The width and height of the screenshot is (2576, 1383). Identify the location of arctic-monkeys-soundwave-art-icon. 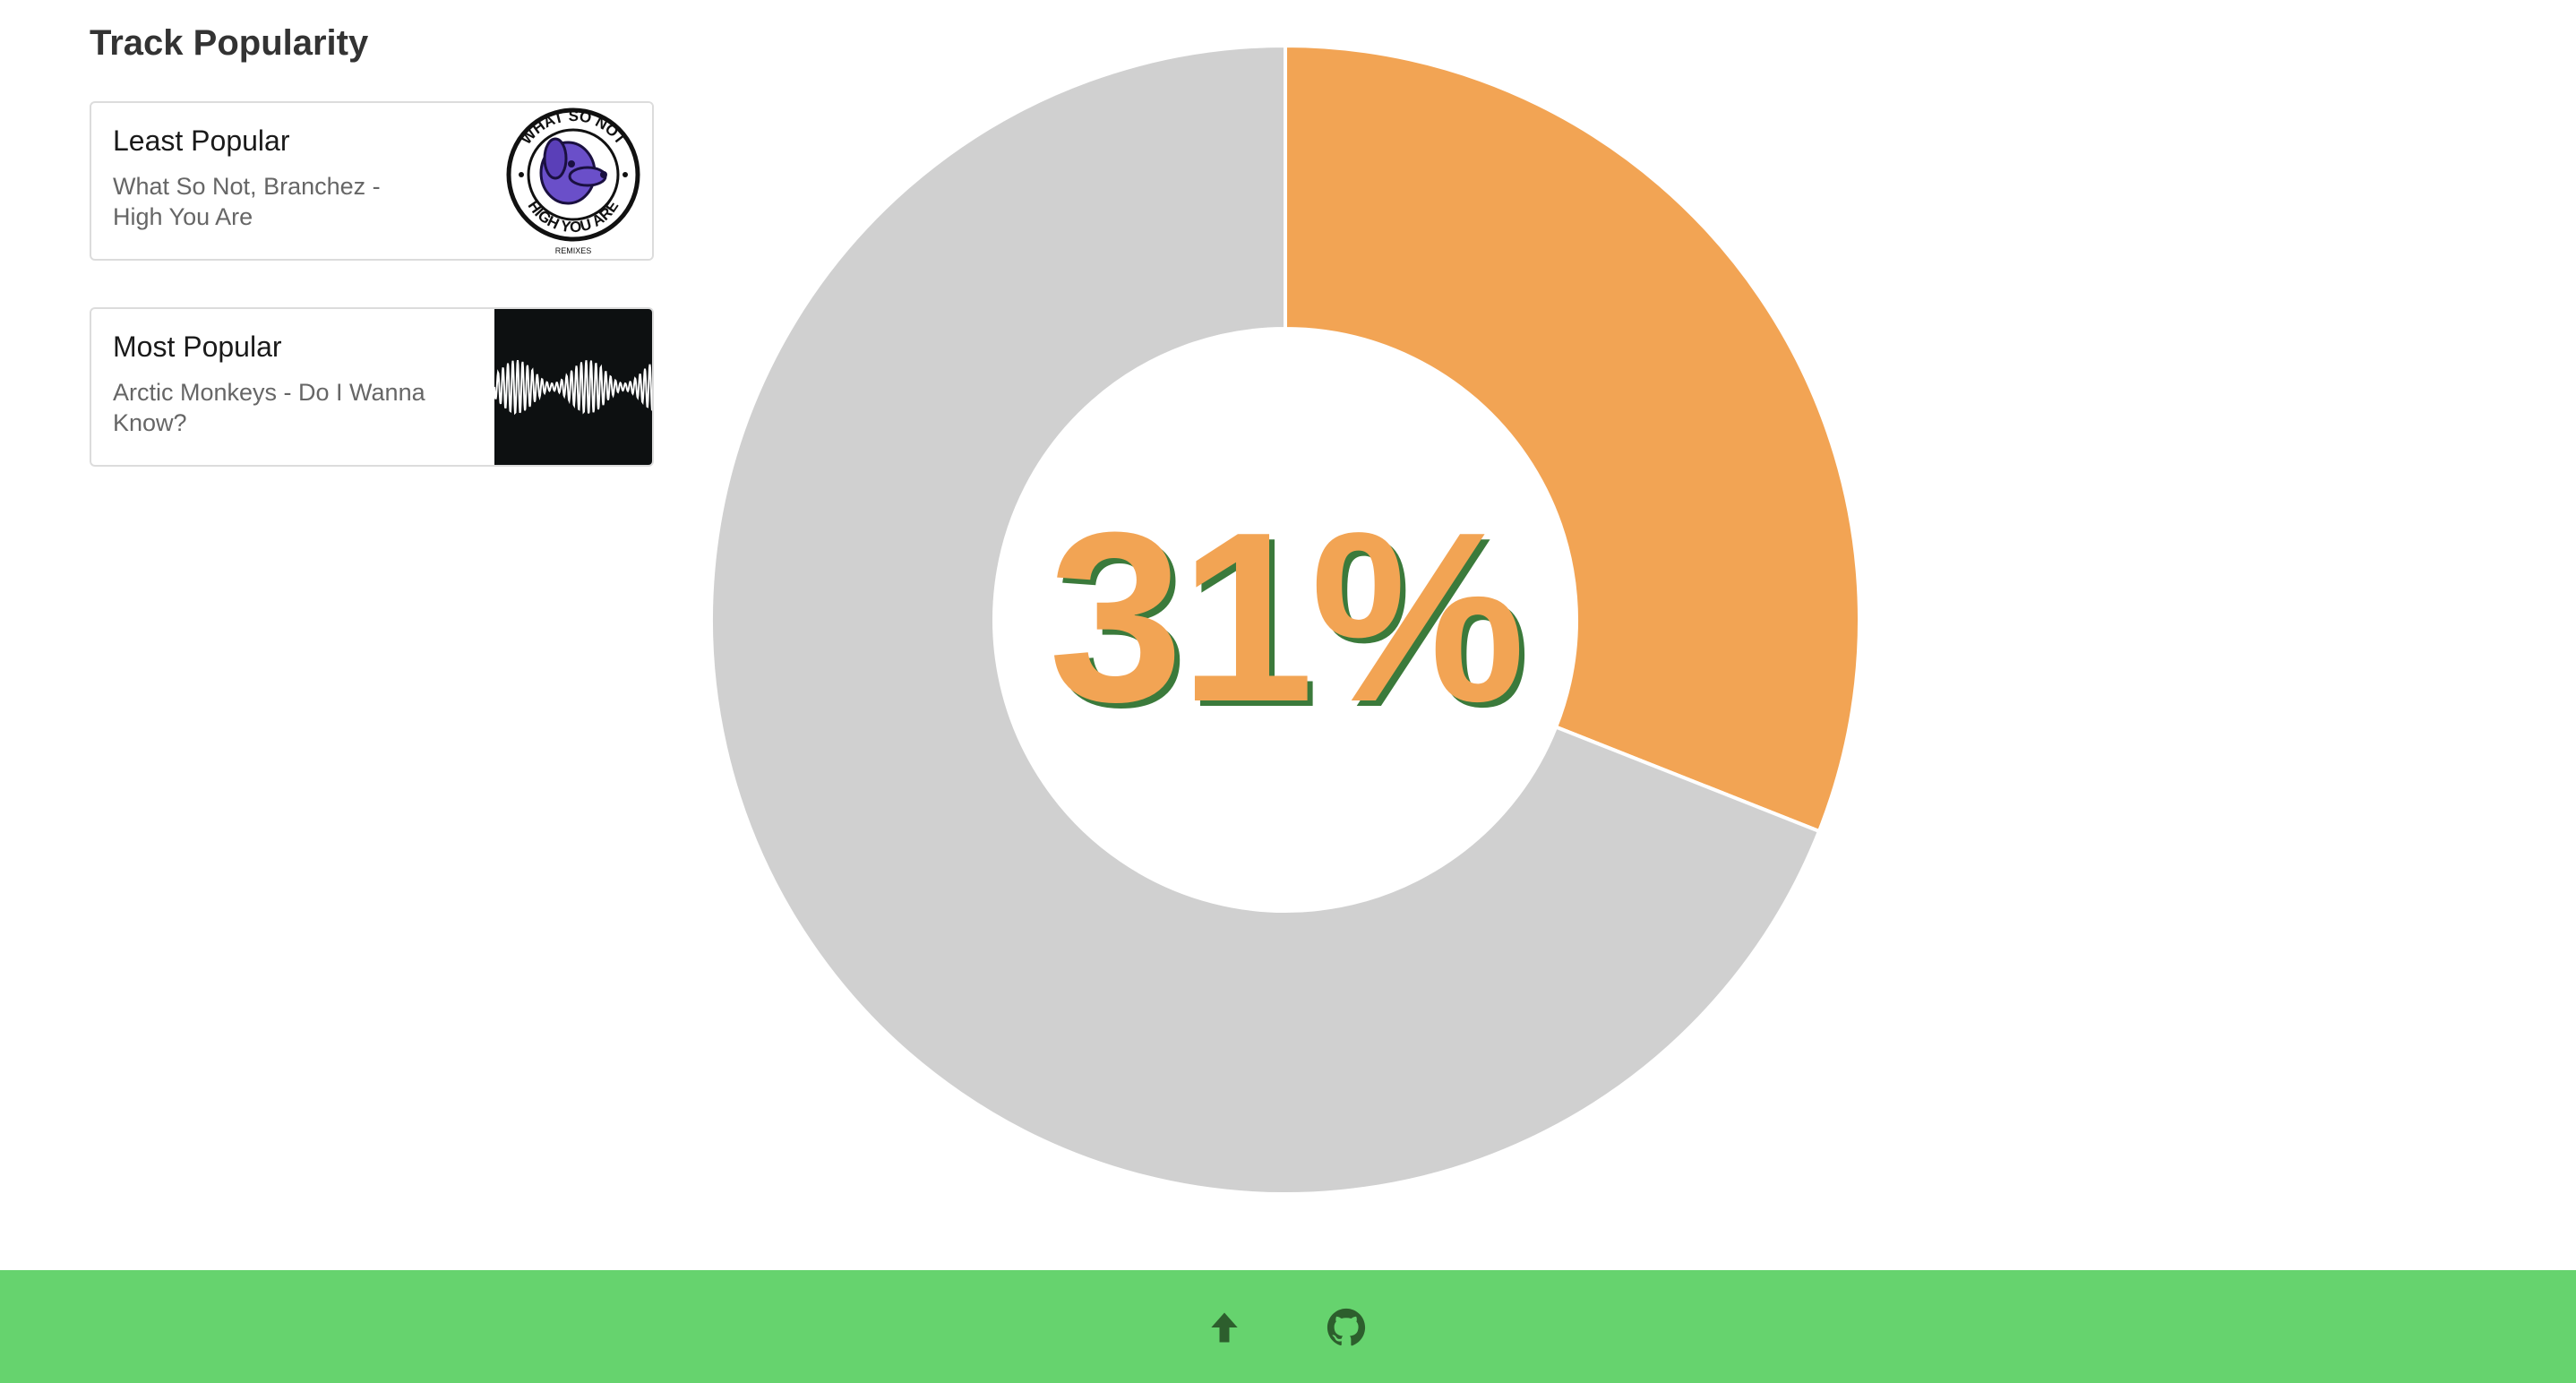
(573, 387).